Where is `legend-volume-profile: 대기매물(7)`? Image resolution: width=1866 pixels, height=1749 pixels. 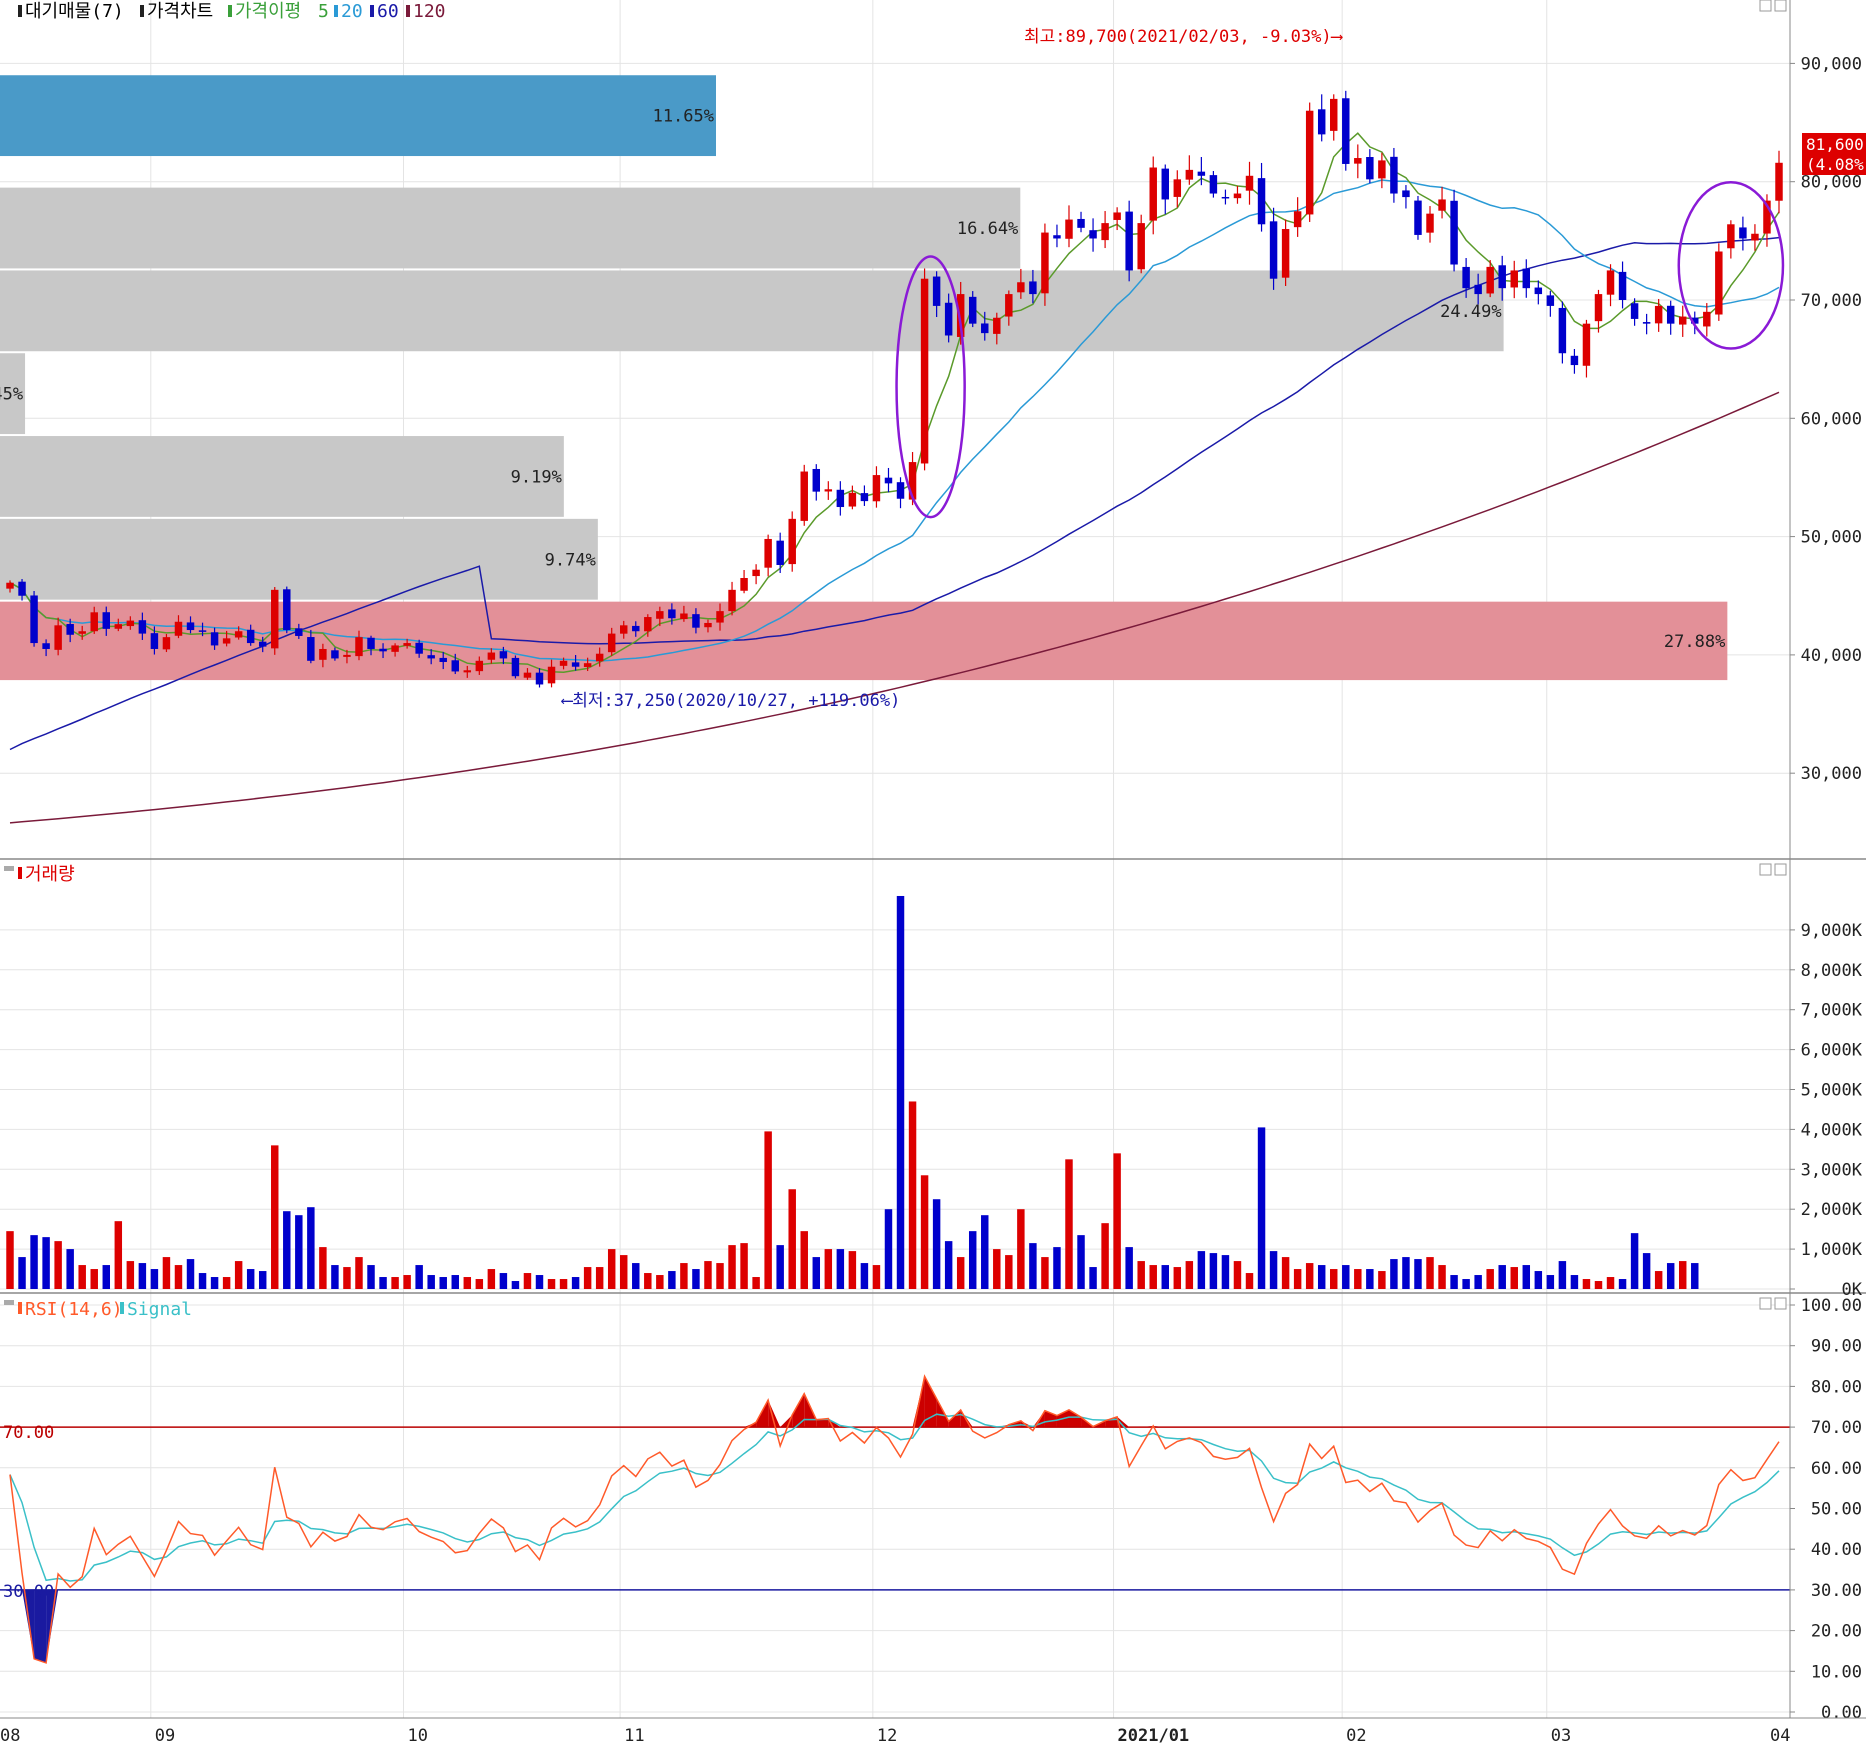
legend-volume-profile: 대기매물(7) is located at coordinates (74, 11).